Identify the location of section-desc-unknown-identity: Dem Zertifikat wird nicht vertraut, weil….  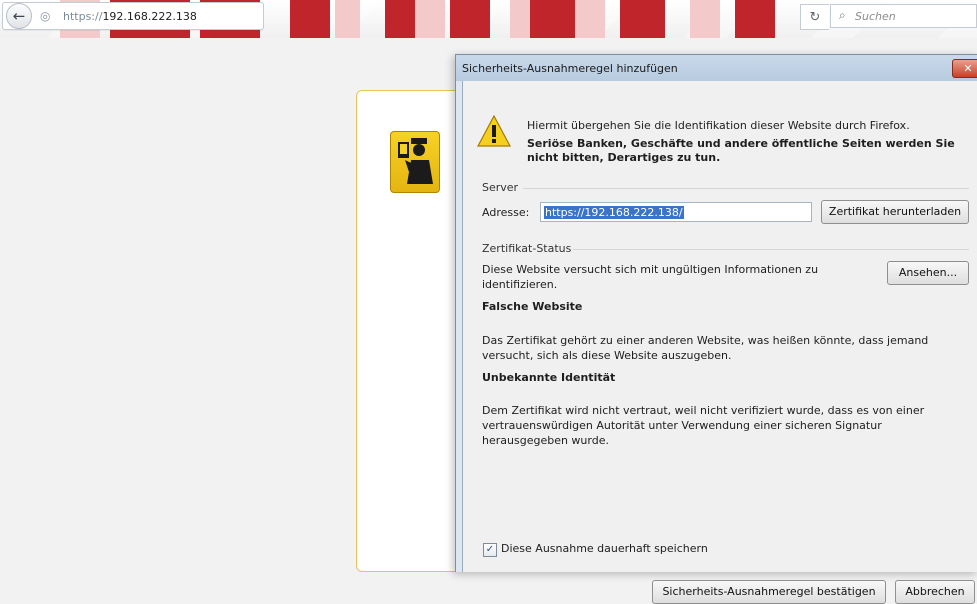
(703, 425).